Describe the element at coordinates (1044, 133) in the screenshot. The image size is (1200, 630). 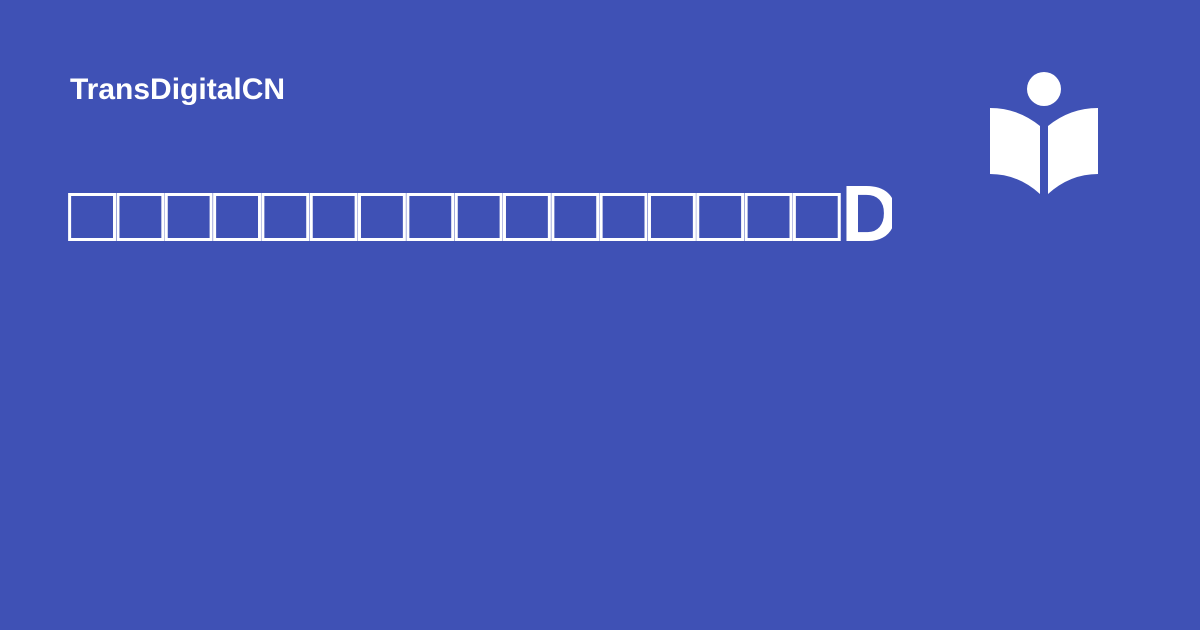
I see `reader-book-icon` at that location.